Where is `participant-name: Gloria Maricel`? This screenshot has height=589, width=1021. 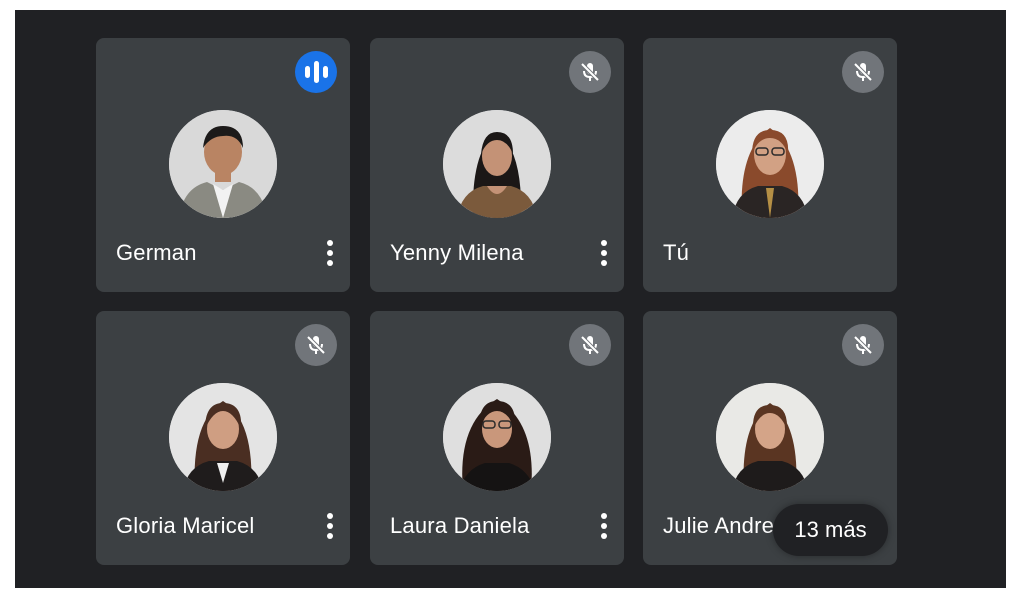
participant-name: Gloria Maricel is located at coordinates (185, 525).